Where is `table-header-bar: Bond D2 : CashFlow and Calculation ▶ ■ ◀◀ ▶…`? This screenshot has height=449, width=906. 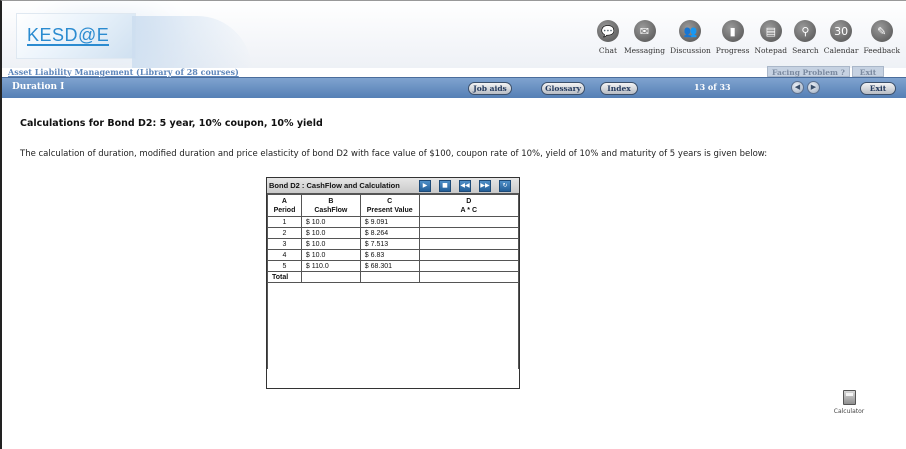
table-header-bar: Bond D2 : CashFlow and Calculation ▶ ■ ◀◀ ▶… is located at coordinates (393, 186).